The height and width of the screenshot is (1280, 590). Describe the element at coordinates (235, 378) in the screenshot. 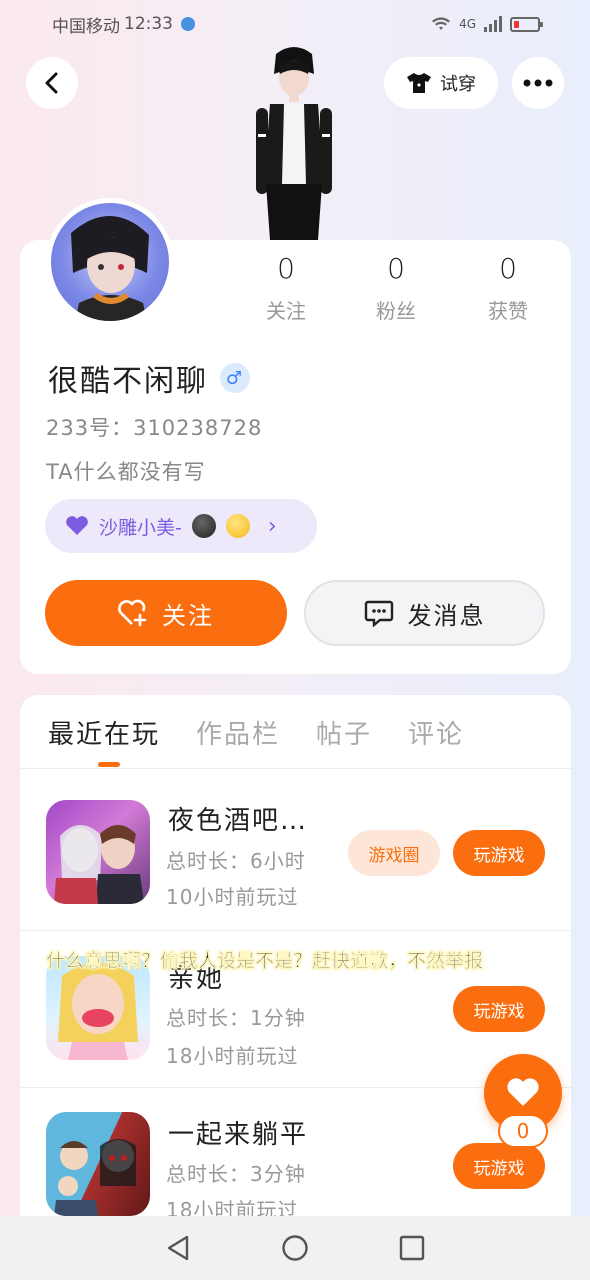

I see `male-gender-icon: ♂` at that location.